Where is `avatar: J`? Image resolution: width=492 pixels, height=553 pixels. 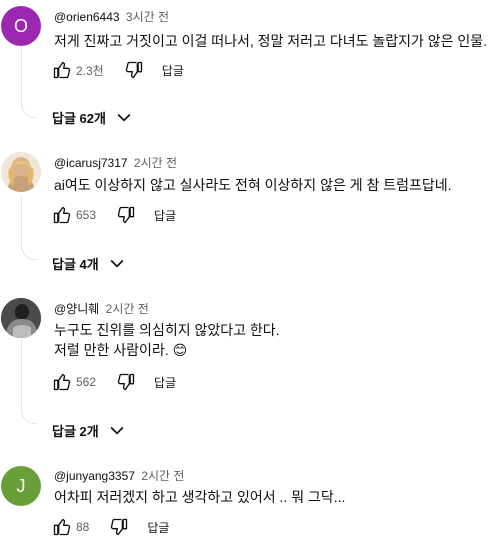
avatar: J is located at coordinates (21, 486).